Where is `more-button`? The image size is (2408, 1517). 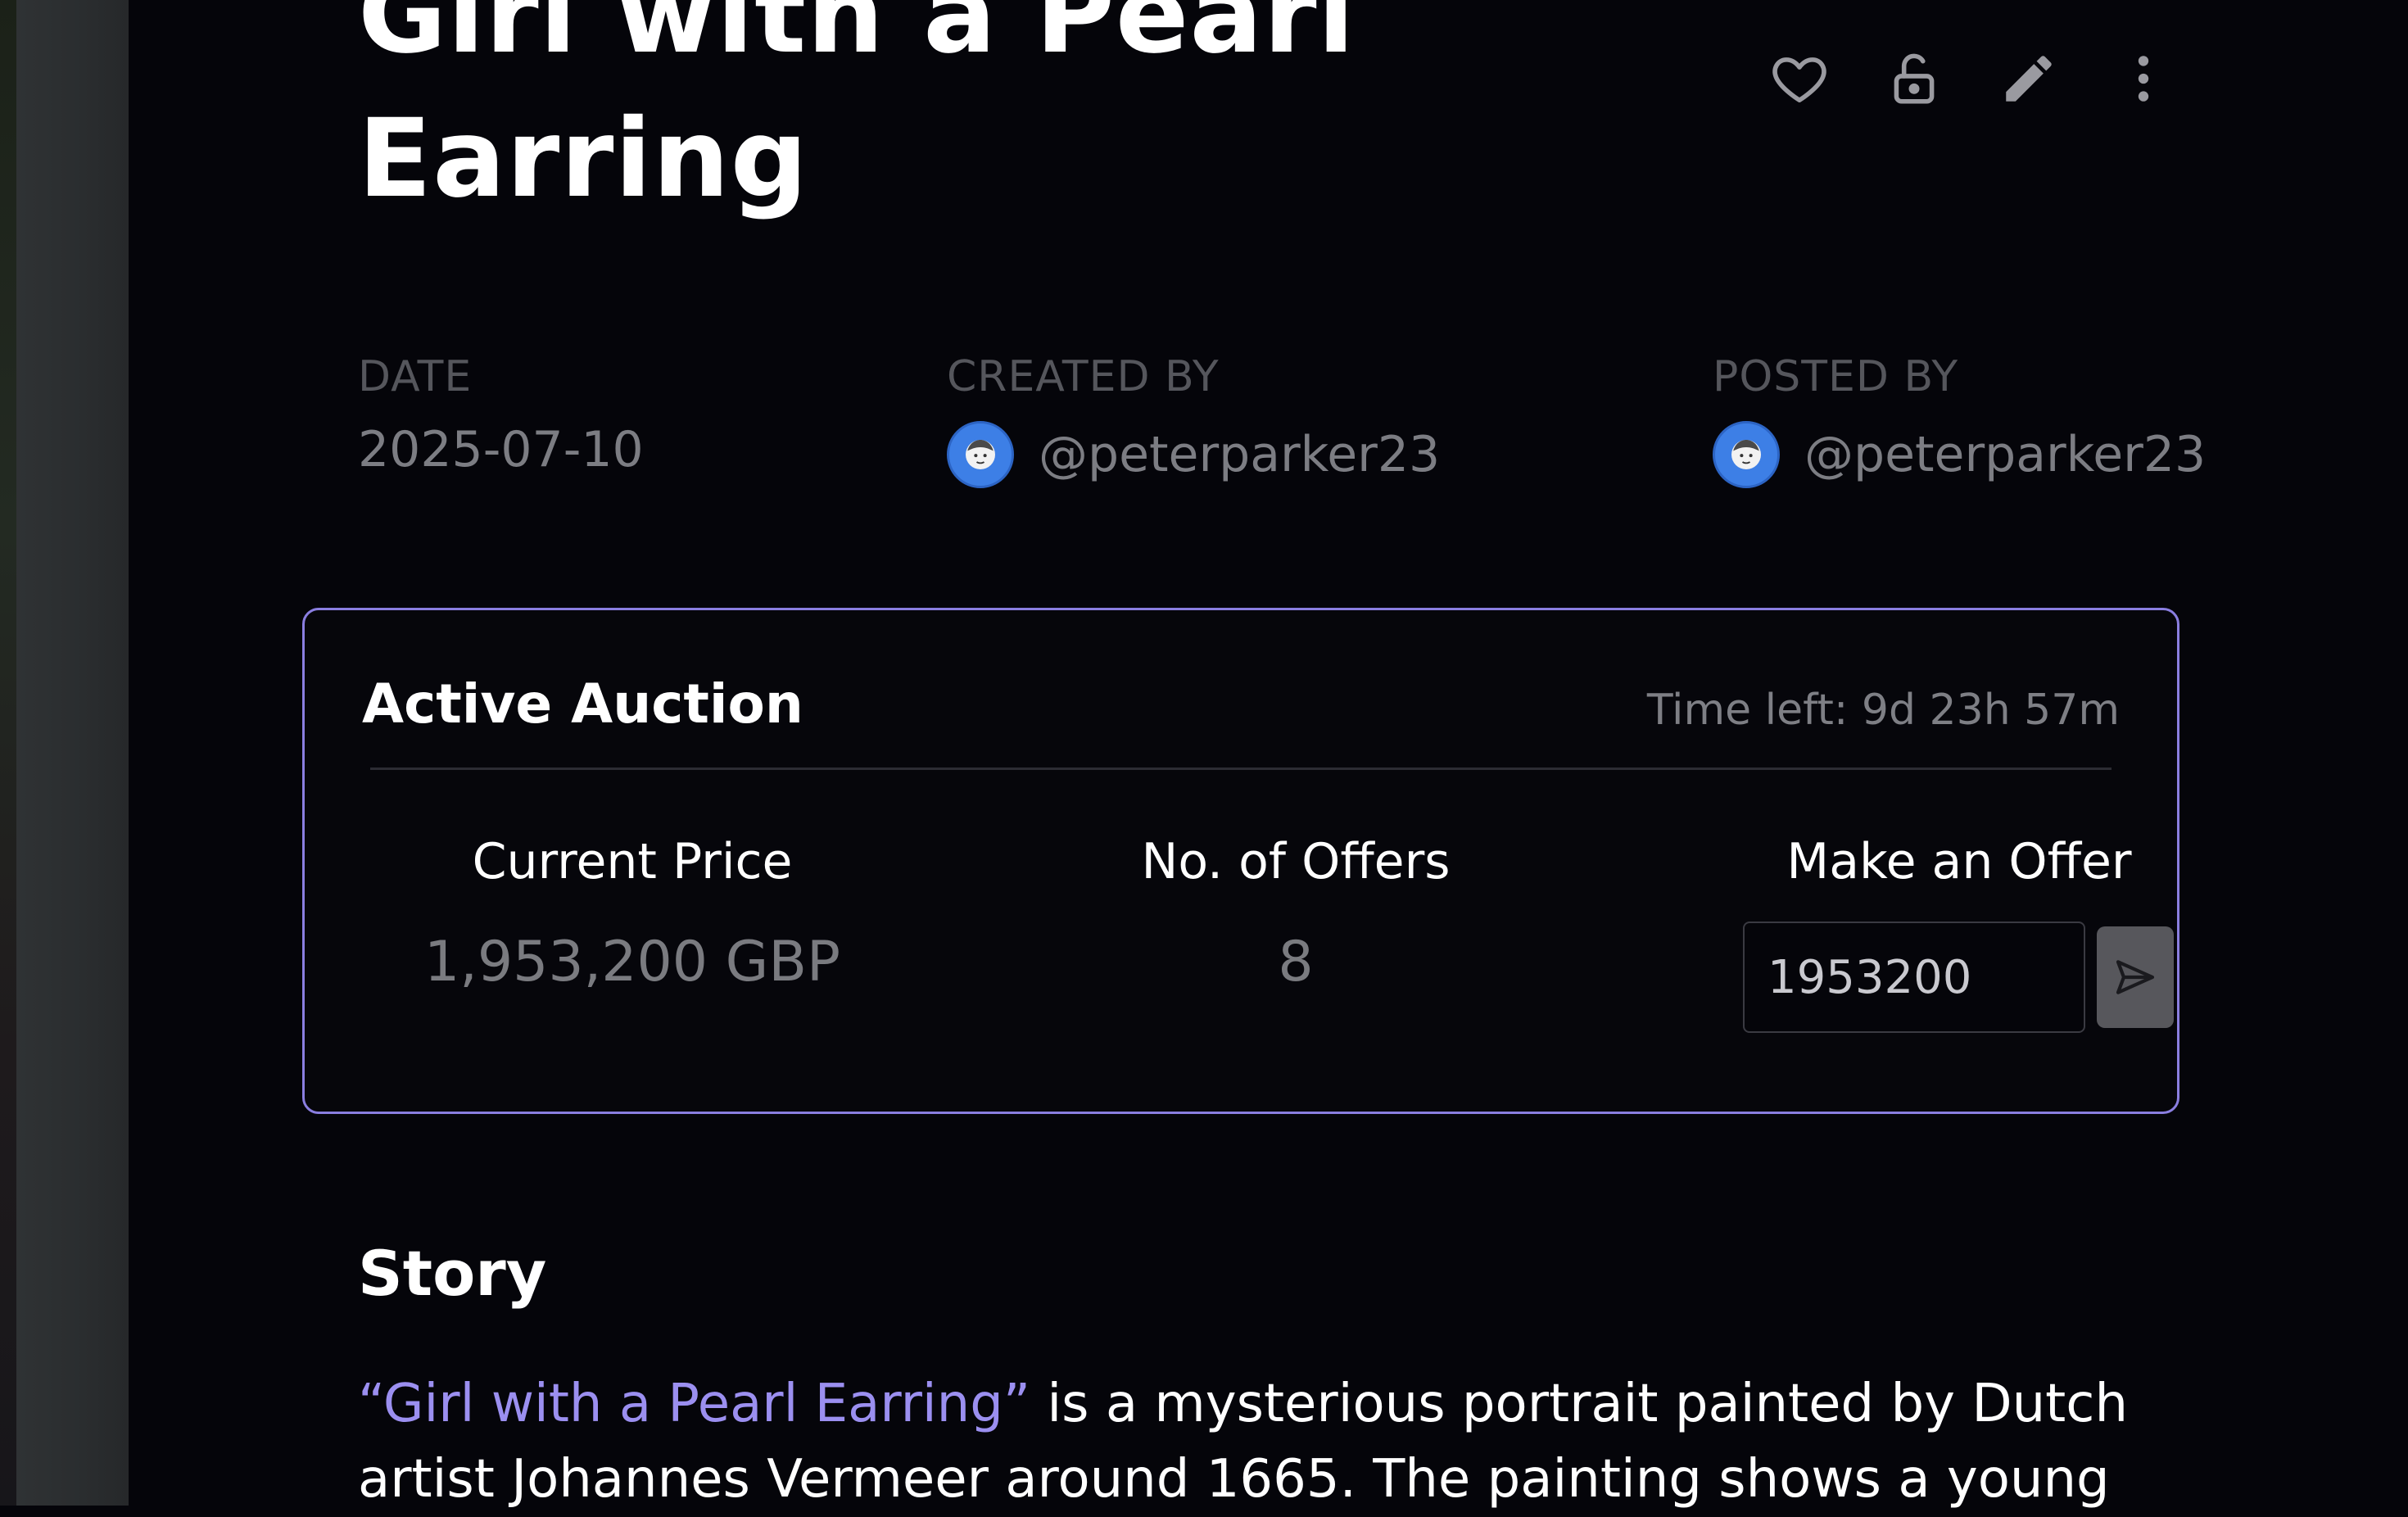
more-button is located at coordinates (2143, 78).